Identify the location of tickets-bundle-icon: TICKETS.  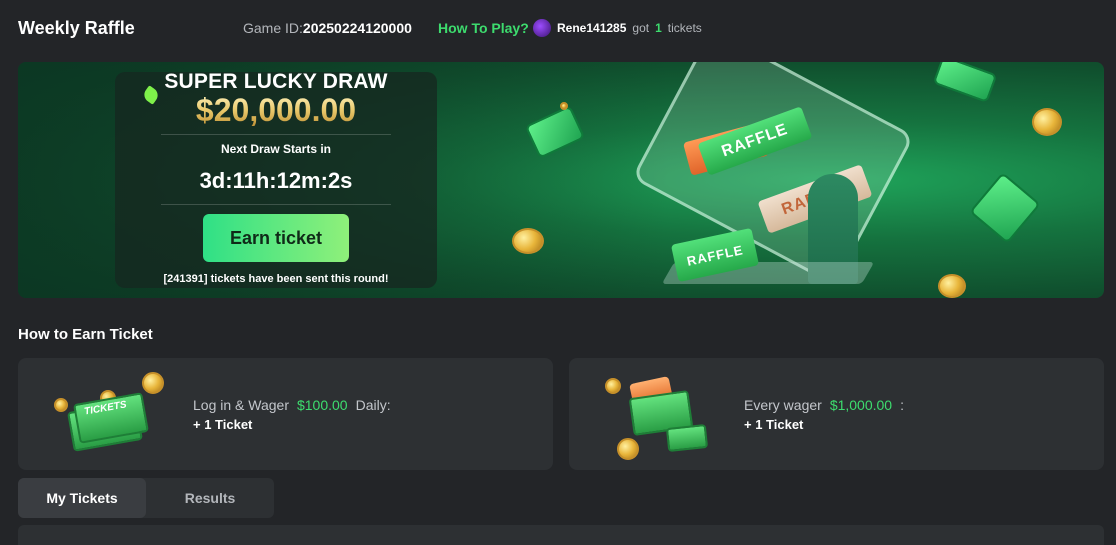
(110, 414).